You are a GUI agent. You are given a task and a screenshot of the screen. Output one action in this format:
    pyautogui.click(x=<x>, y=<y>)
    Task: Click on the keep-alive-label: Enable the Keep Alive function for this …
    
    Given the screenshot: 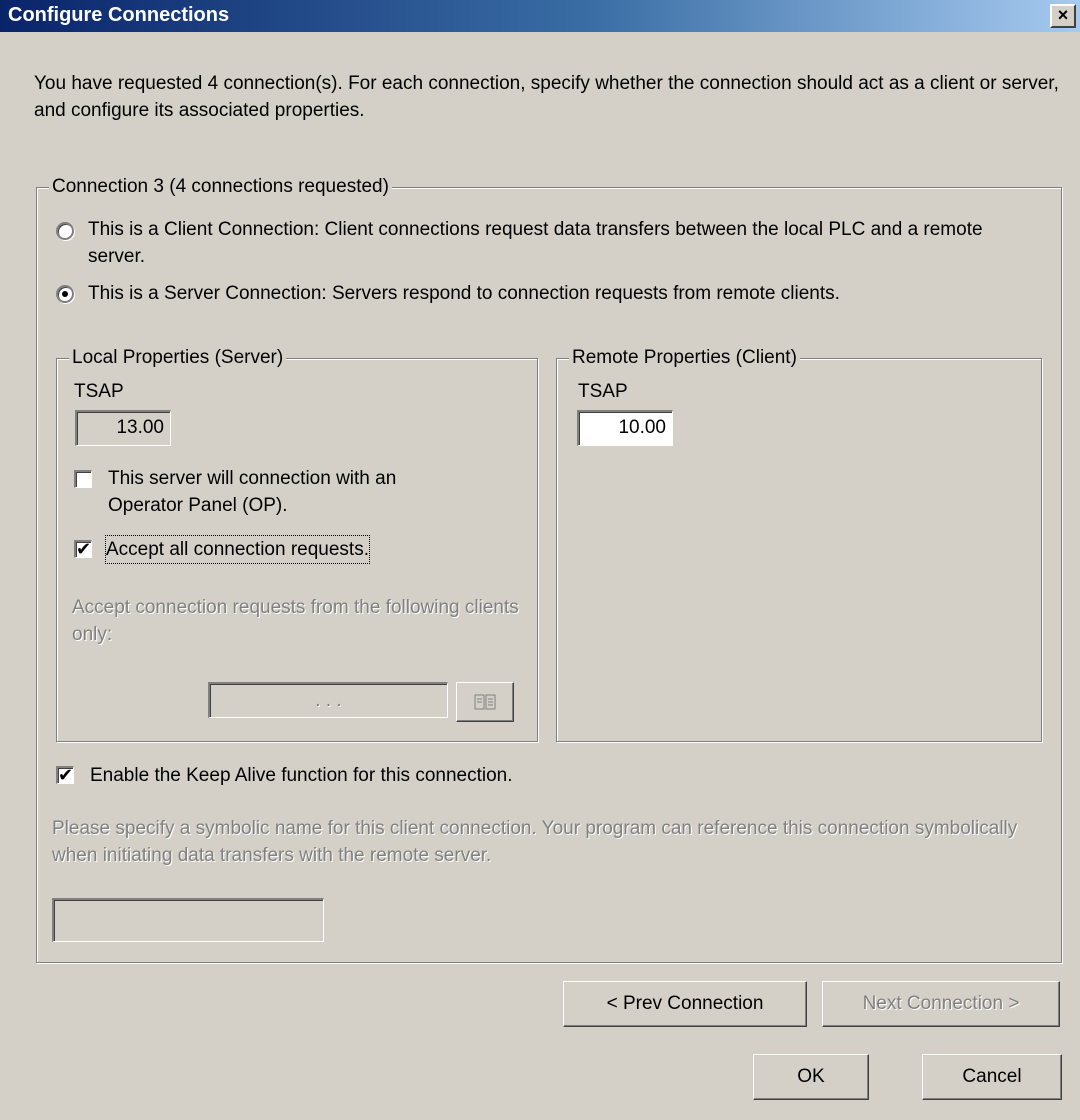 What is the action you would take?
    pyautogui.click(x=301, y=775)
    